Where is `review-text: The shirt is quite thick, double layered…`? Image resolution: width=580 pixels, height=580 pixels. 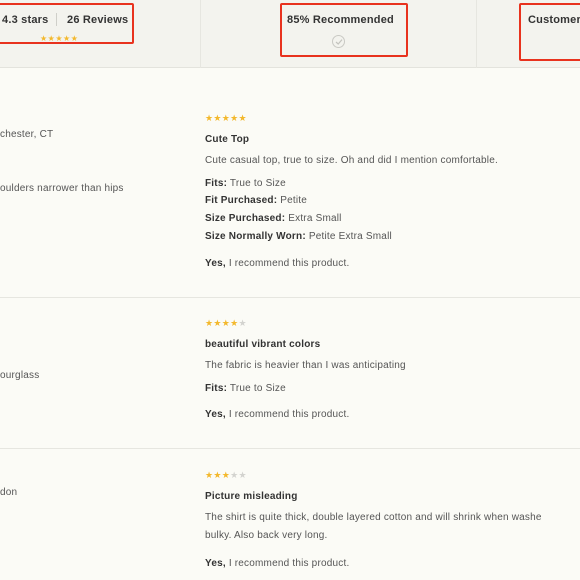
review-text: The shirt is quite thick, double layered… is located at coordinates (373, 517).